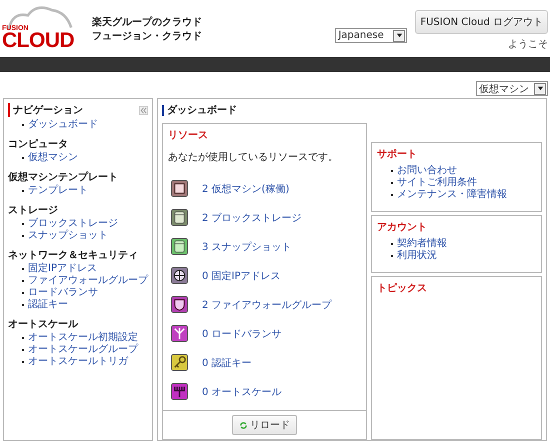 This screenshot has height=445, width=550. What do you see at coordinates (83, 350) in the screenshot?
I see `nav-link: オートスケールグループ` at bounding box center [83, 350].